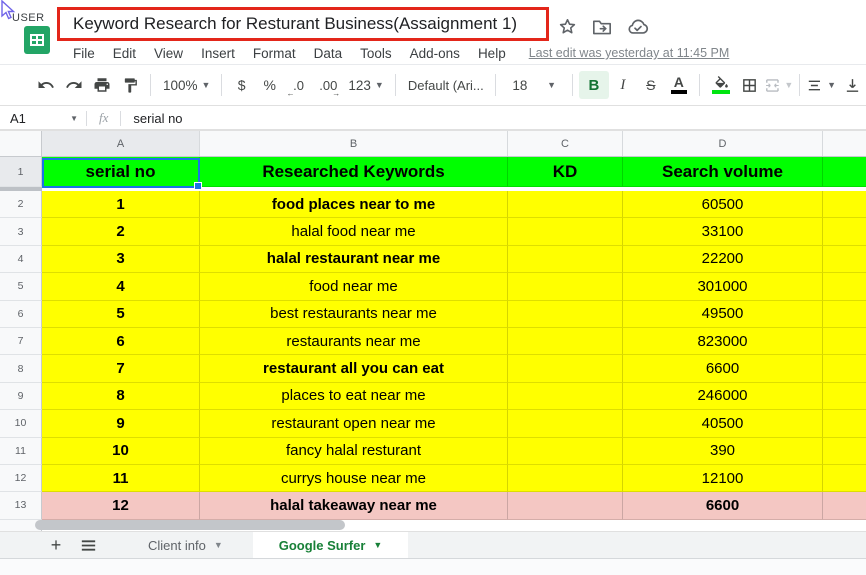  What do you see at coordinates (21, 259) in the screenshot?
I see `row-number: 4` at bounding box center [21, 259].